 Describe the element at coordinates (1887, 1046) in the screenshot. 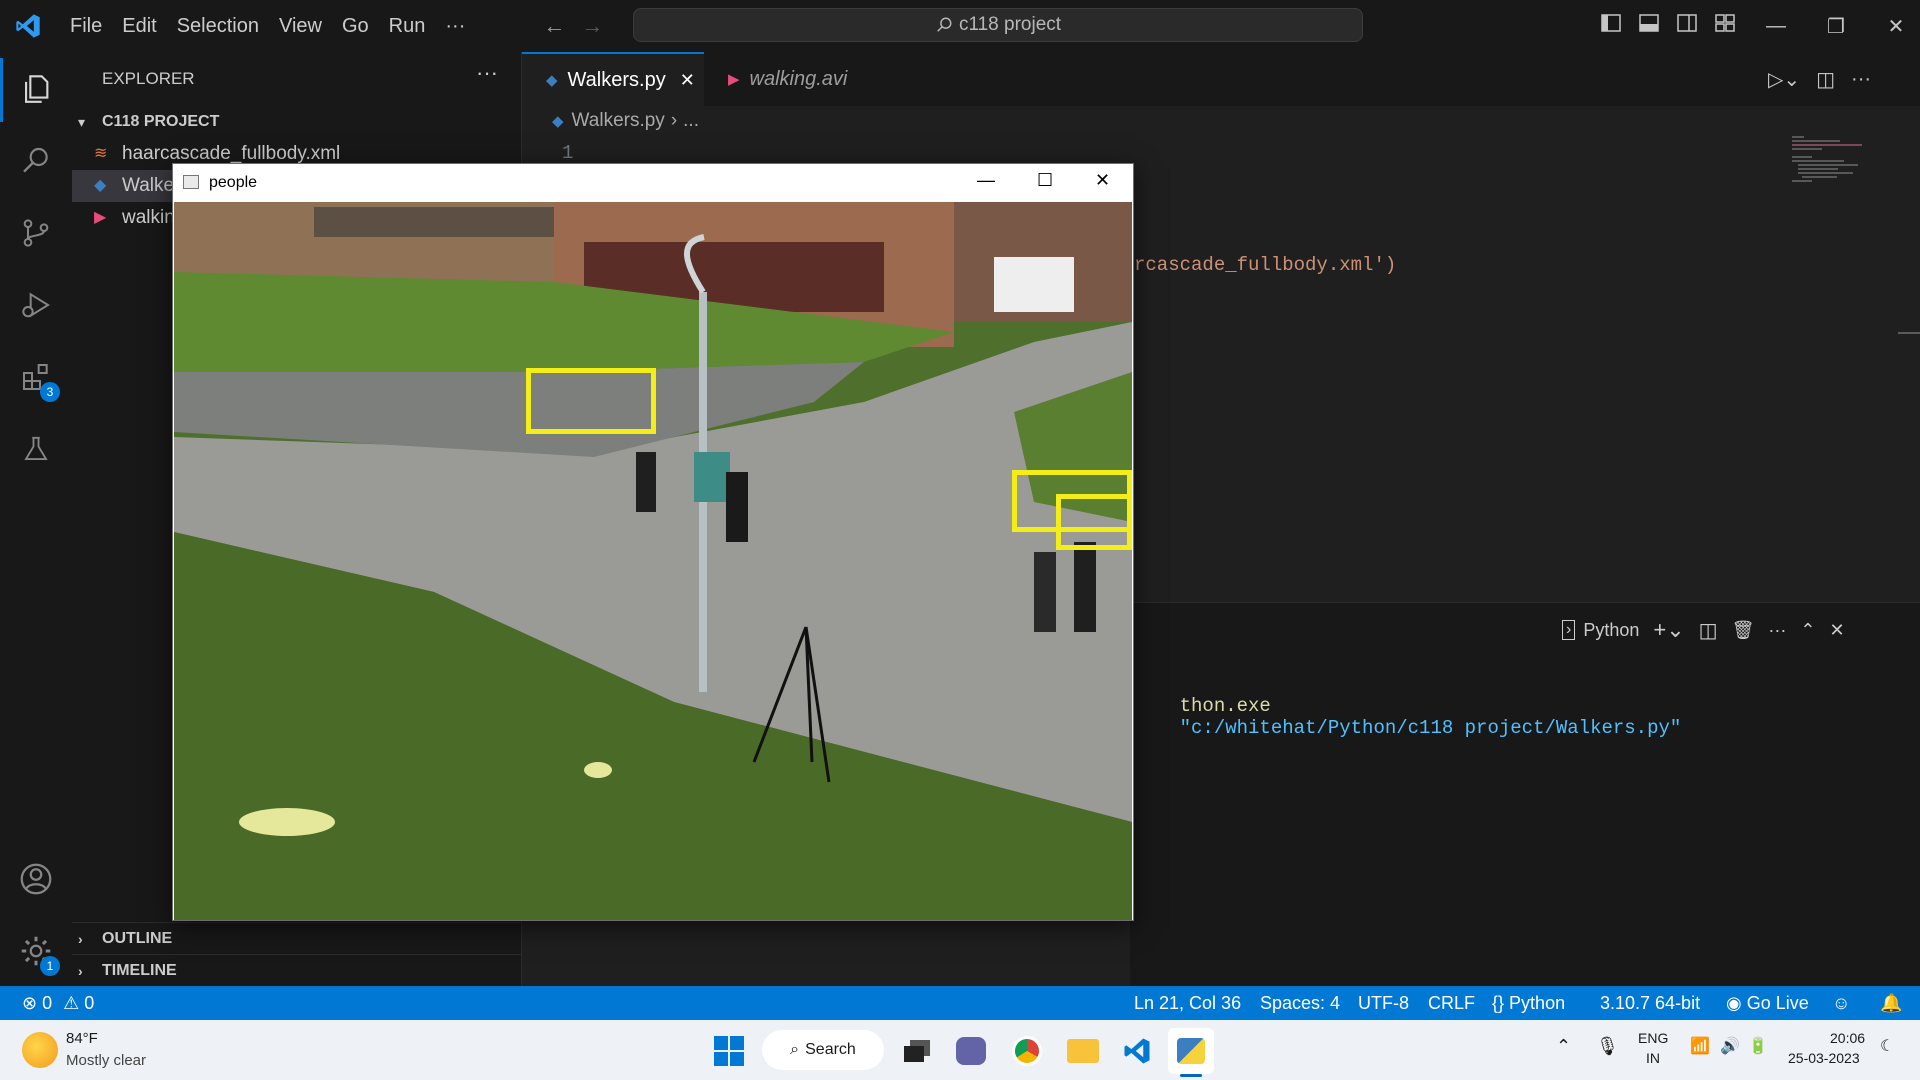

I see `do-not-disturb-icon: ☾` at that location.